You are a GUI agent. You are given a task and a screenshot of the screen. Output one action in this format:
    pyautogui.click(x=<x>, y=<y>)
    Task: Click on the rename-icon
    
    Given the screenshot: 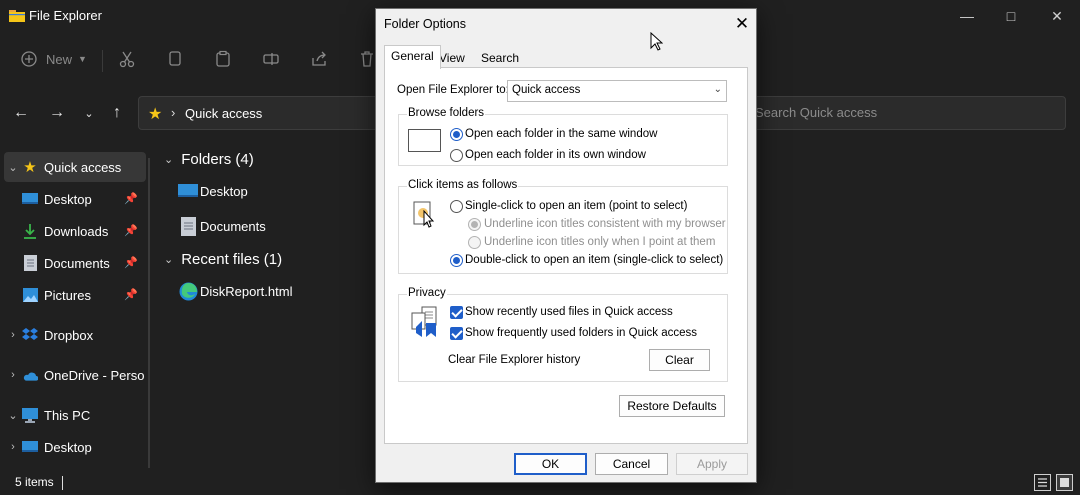 What is the action you would take?
    pyautogui.click(x=271, y=59)
    